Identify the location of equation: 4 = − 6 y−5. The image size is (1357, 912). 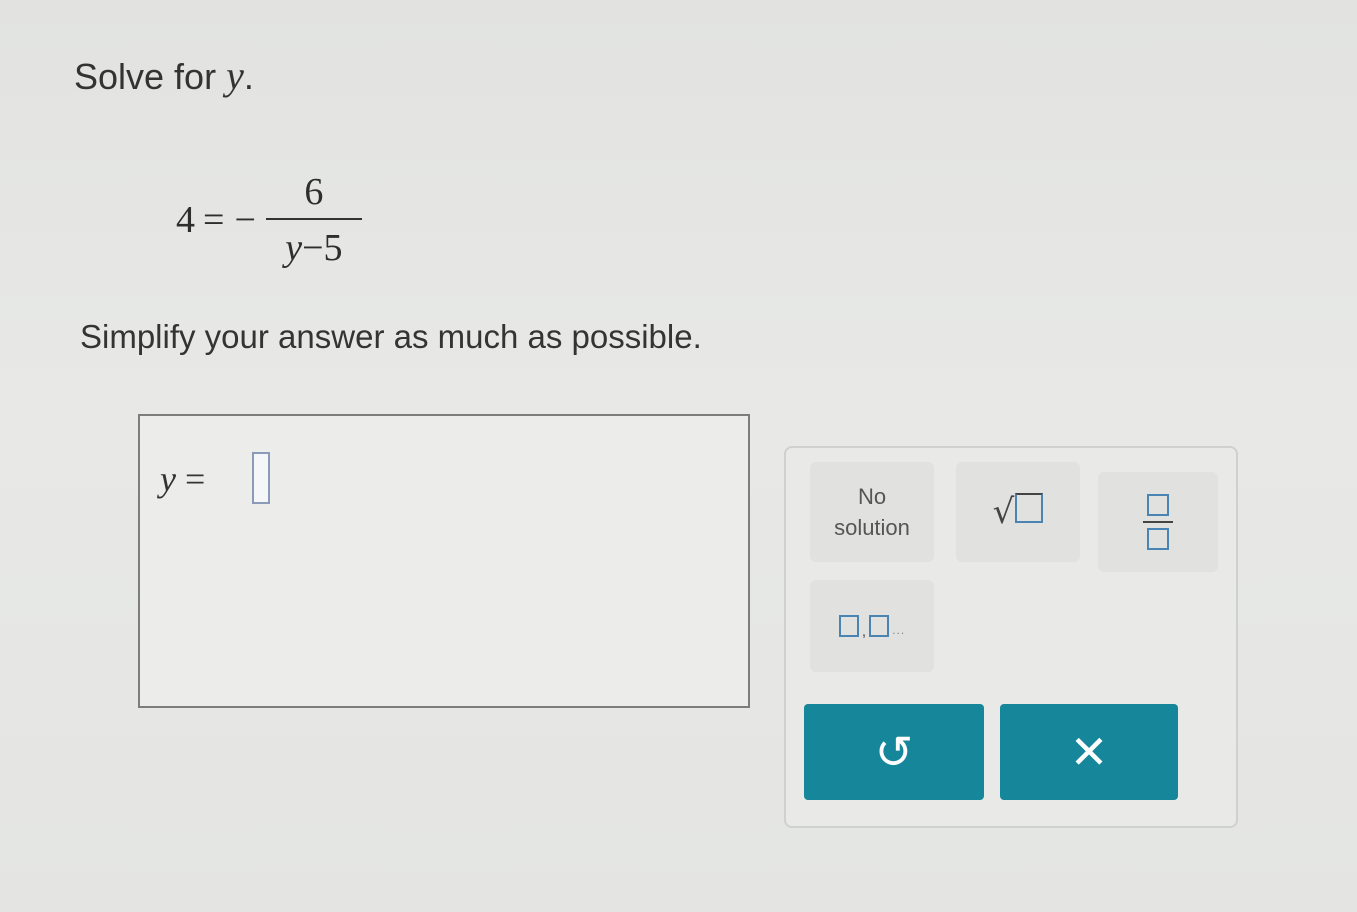
(269, 220).